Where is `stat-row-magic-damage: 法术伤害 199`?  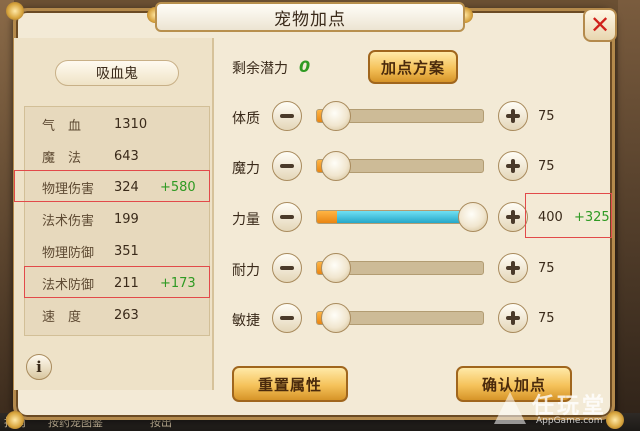 stat-row-magic-damage: 法术伤害 199 is located at coordinates (101, 219).